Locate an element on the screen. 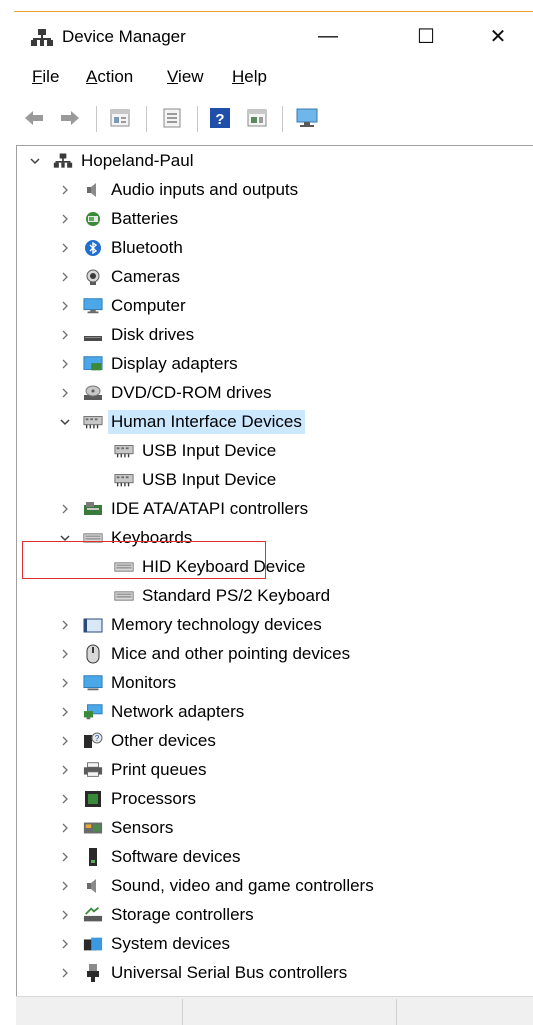 This screenshot has height=1025, width=533. tree-root-node: Hopeland-Paul is located at coordinates (112, 160).